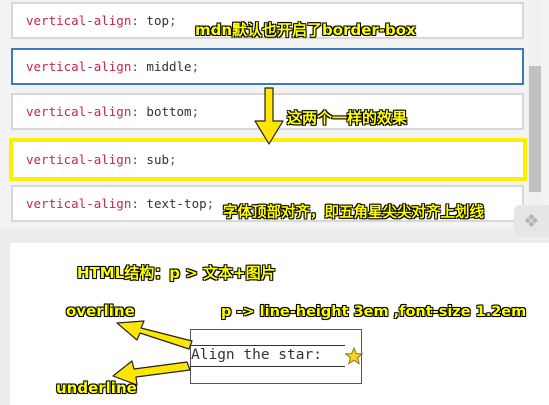 The height and width of the screenshot is (405, 549). What do you see at coordinates (96, 388) in the screenshot?
I see `note-underline: underline` at bounding box center [96, 388].